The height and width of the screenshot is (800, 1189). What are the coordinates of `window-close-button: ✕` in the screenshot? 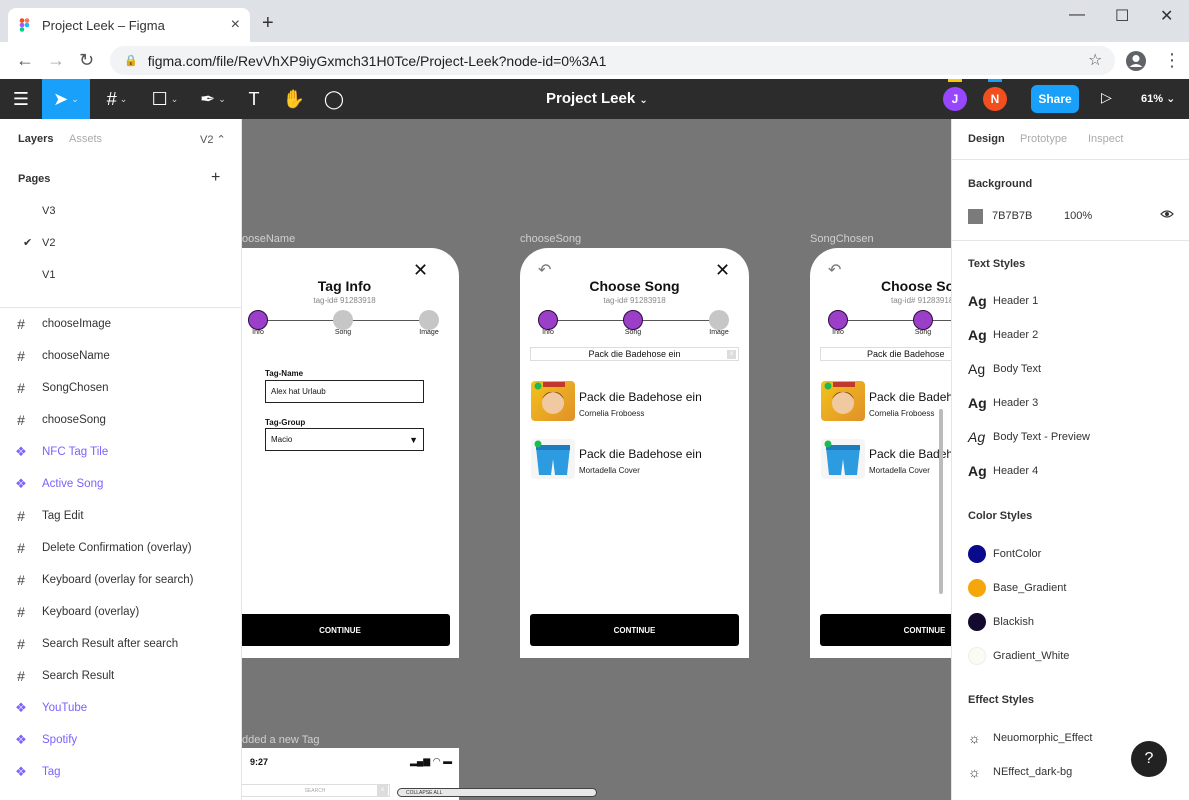 It's located at (1166, 16).